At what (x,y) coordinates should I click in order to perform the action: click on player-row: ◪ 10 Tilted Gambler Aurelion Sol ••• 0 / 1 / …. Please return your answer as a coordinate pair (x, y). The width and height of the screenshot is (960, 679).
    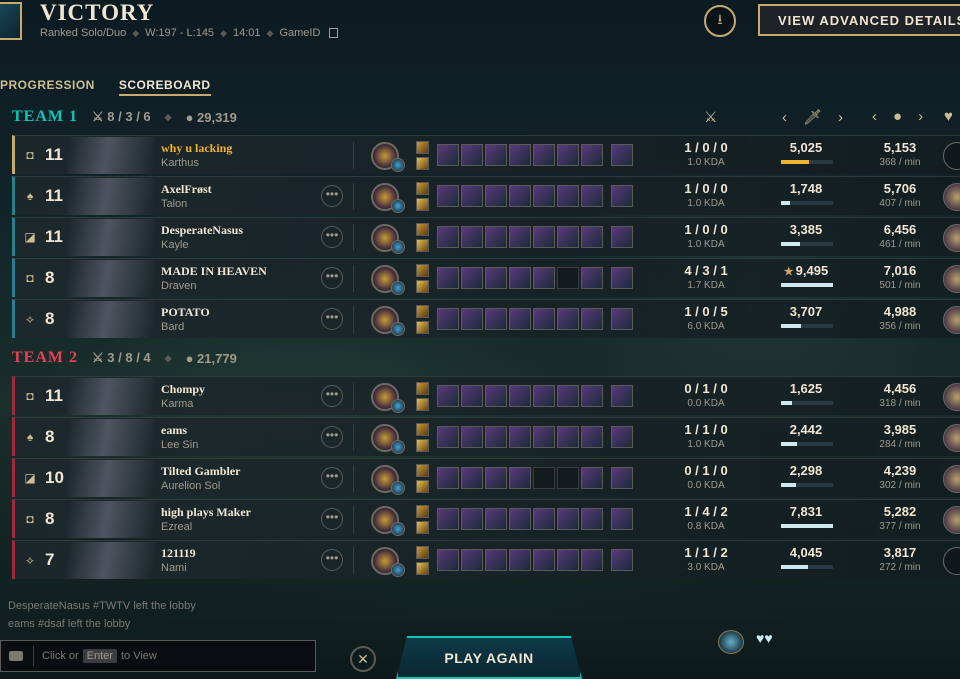
    Looking at the image, I should click on (486, 477).